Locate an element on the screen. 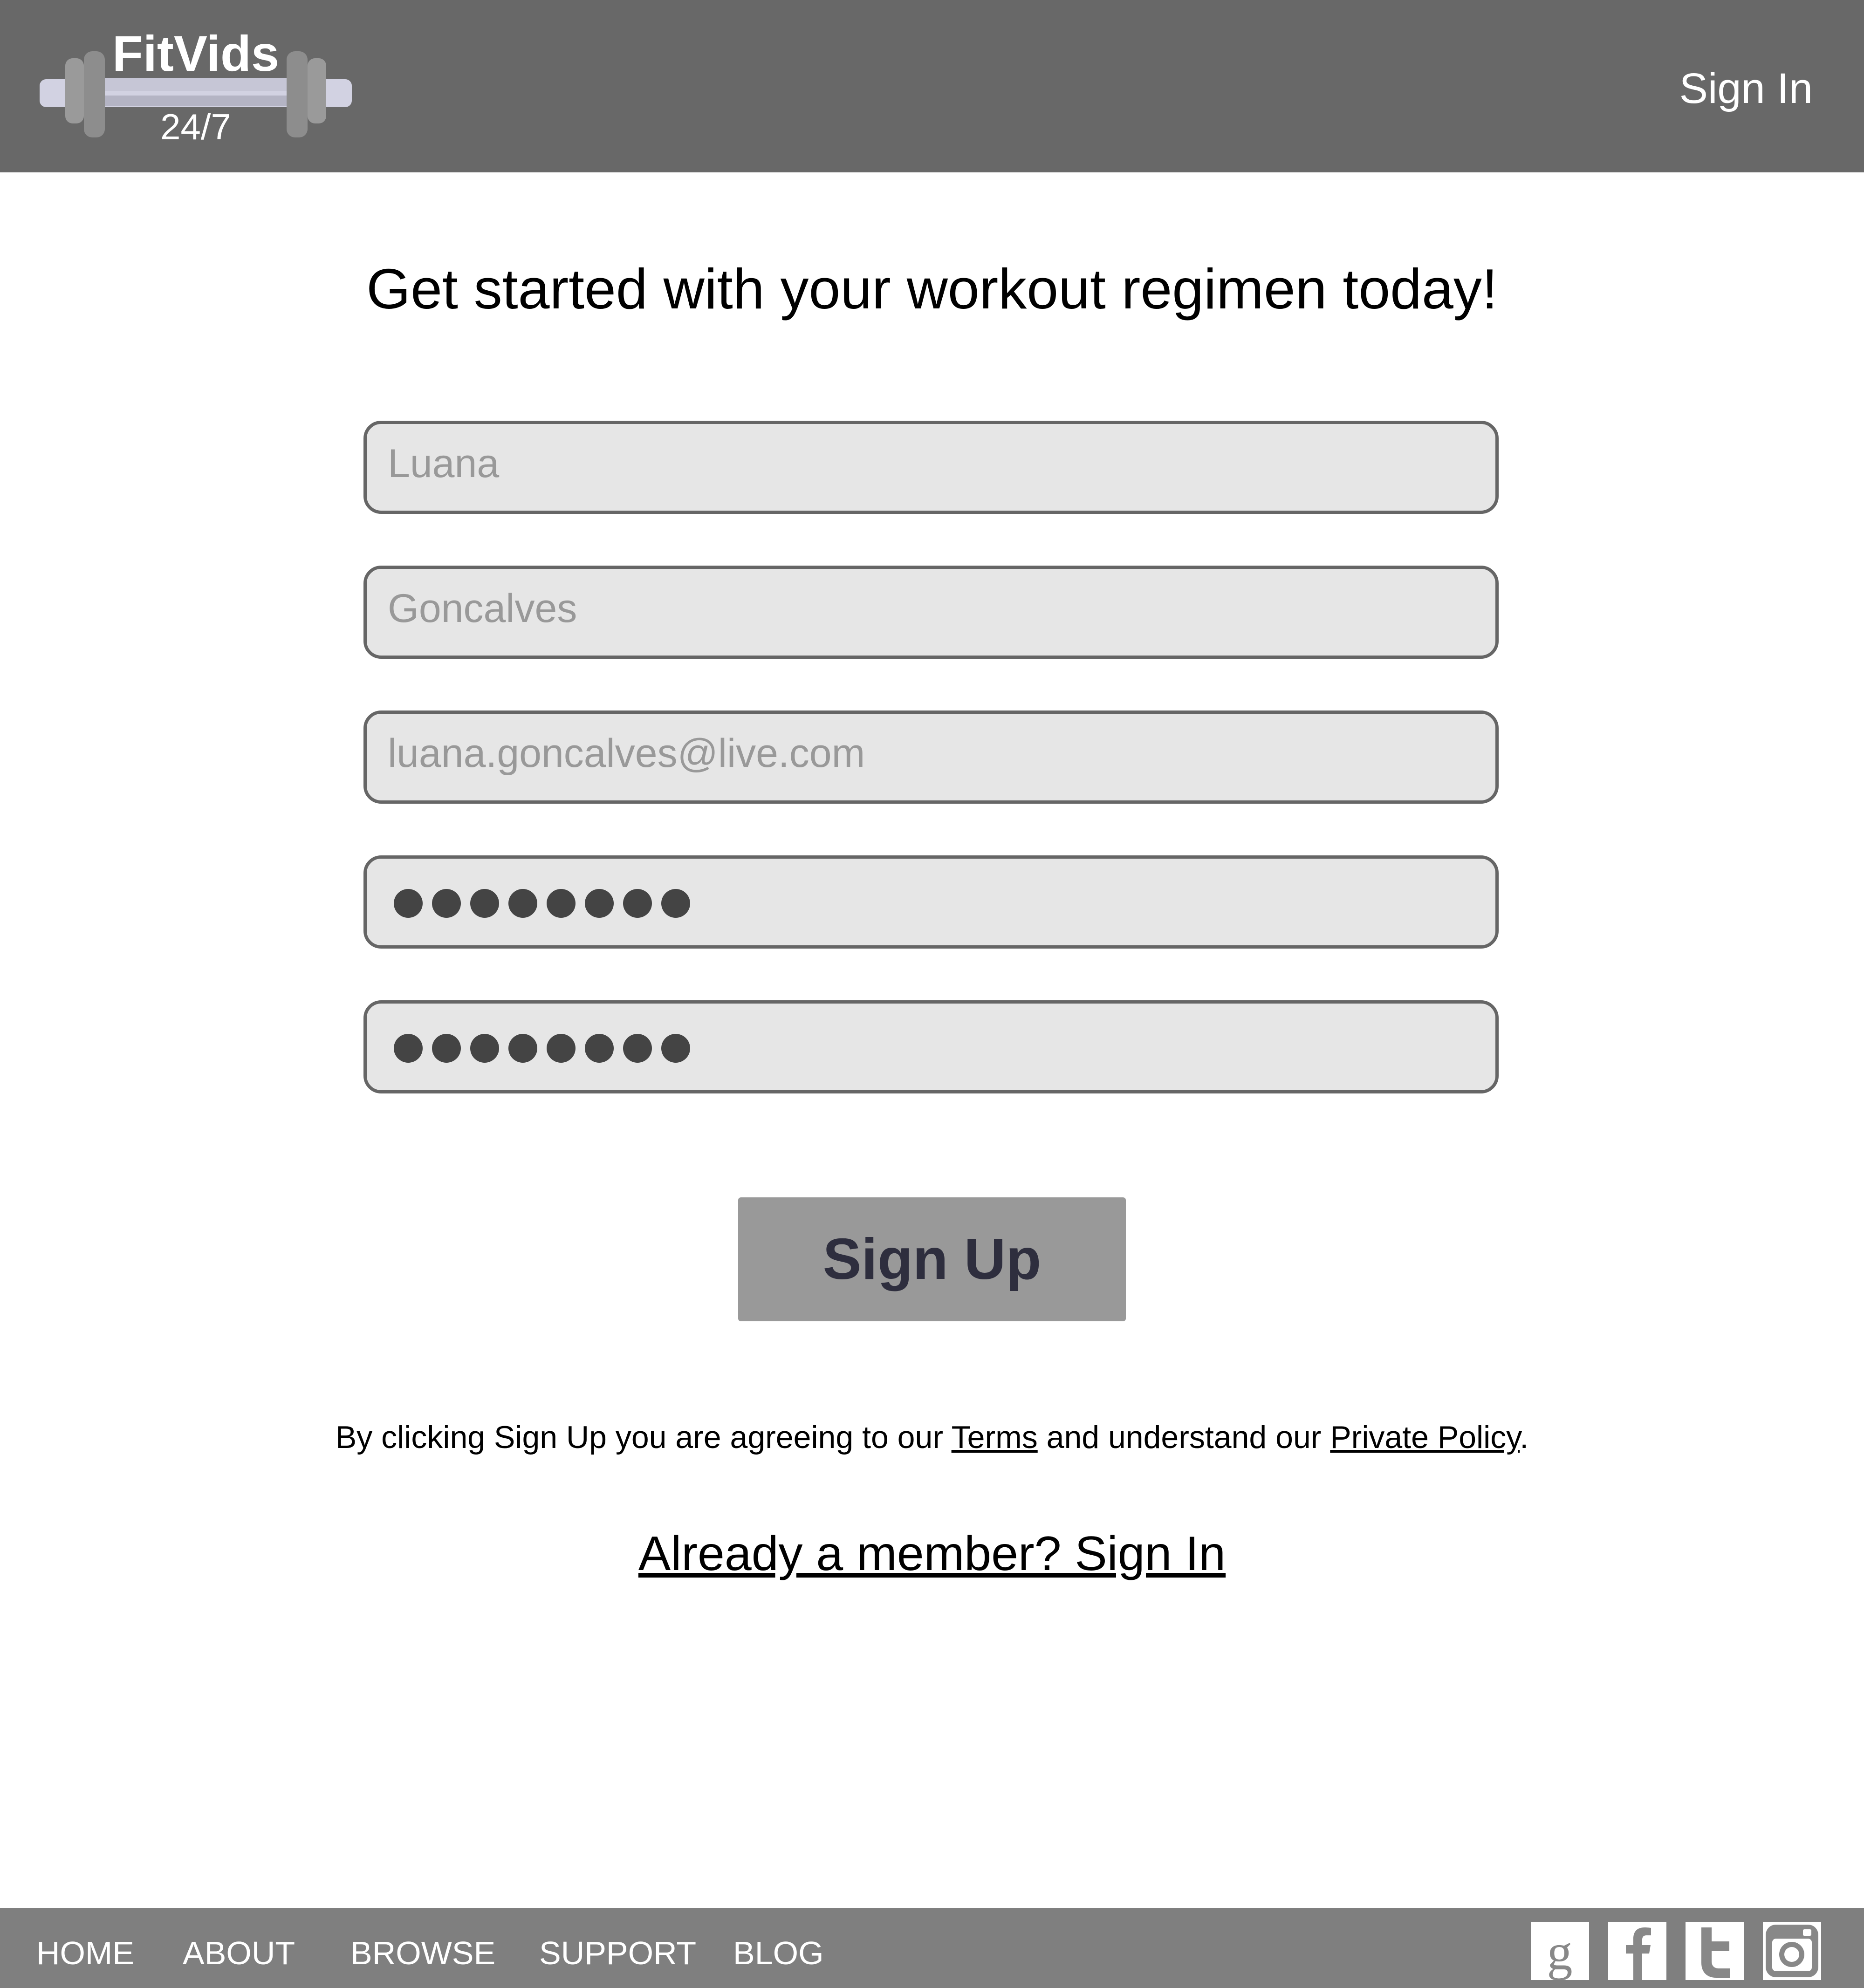  terms-link: Terms is located at coordinates (995, 1437).